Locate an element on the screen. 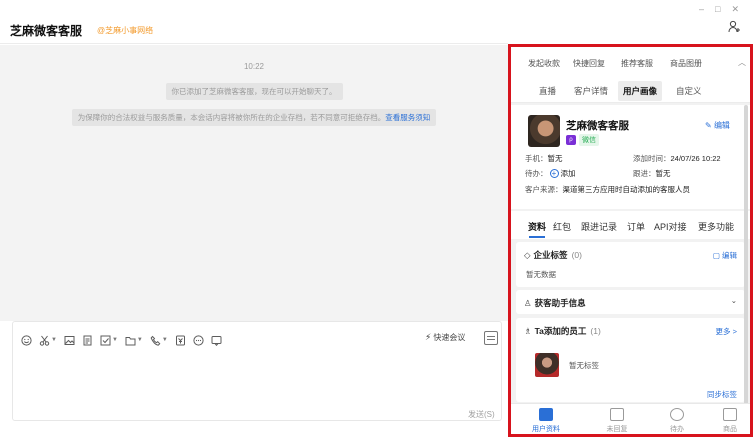 The height and width of the screenshot is (437, 753). source-value: 渠道第三方应用时自动添加的客服人员 is located at coordinates (626, 189).